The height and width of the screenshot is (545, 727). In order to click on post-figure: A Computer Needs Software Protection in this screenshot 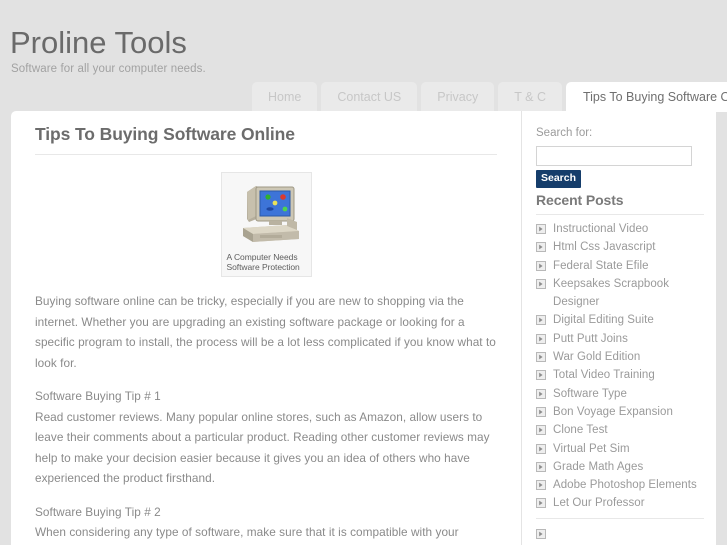, I will do `click(266, 224)`.